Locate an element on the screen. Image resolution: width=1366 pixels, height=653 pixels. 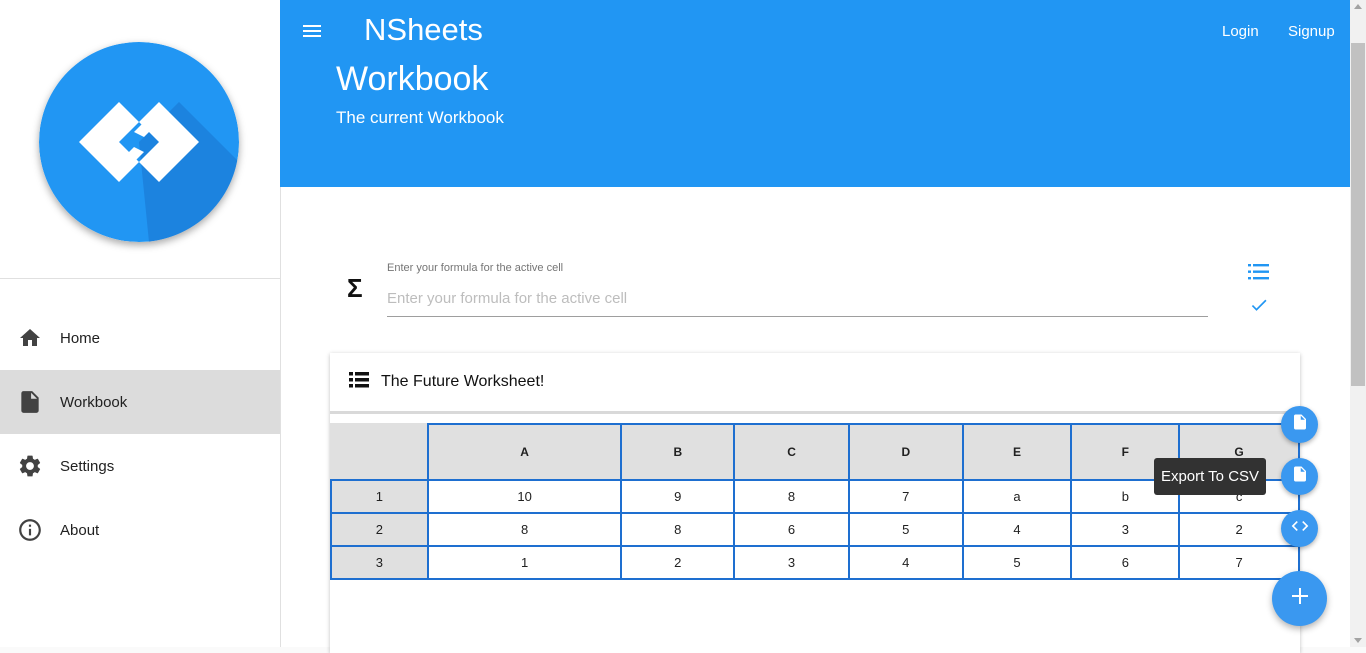
sidebar-item-label: About is located at coordinates (80, 530).